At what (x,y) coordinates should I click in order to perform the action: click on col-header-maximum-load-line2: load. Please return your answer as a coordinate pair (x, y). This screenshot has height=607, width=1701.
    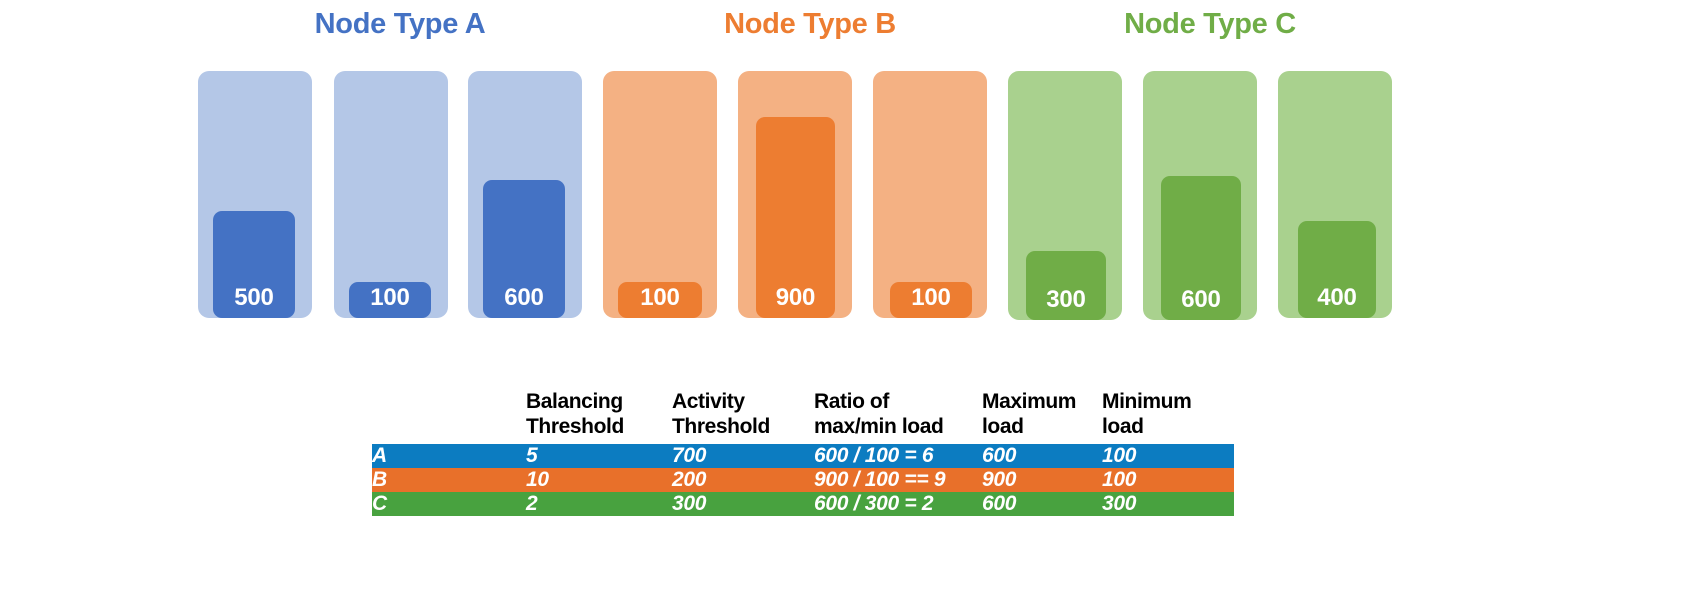
    Looking at the image, I should click on (1003, 426).